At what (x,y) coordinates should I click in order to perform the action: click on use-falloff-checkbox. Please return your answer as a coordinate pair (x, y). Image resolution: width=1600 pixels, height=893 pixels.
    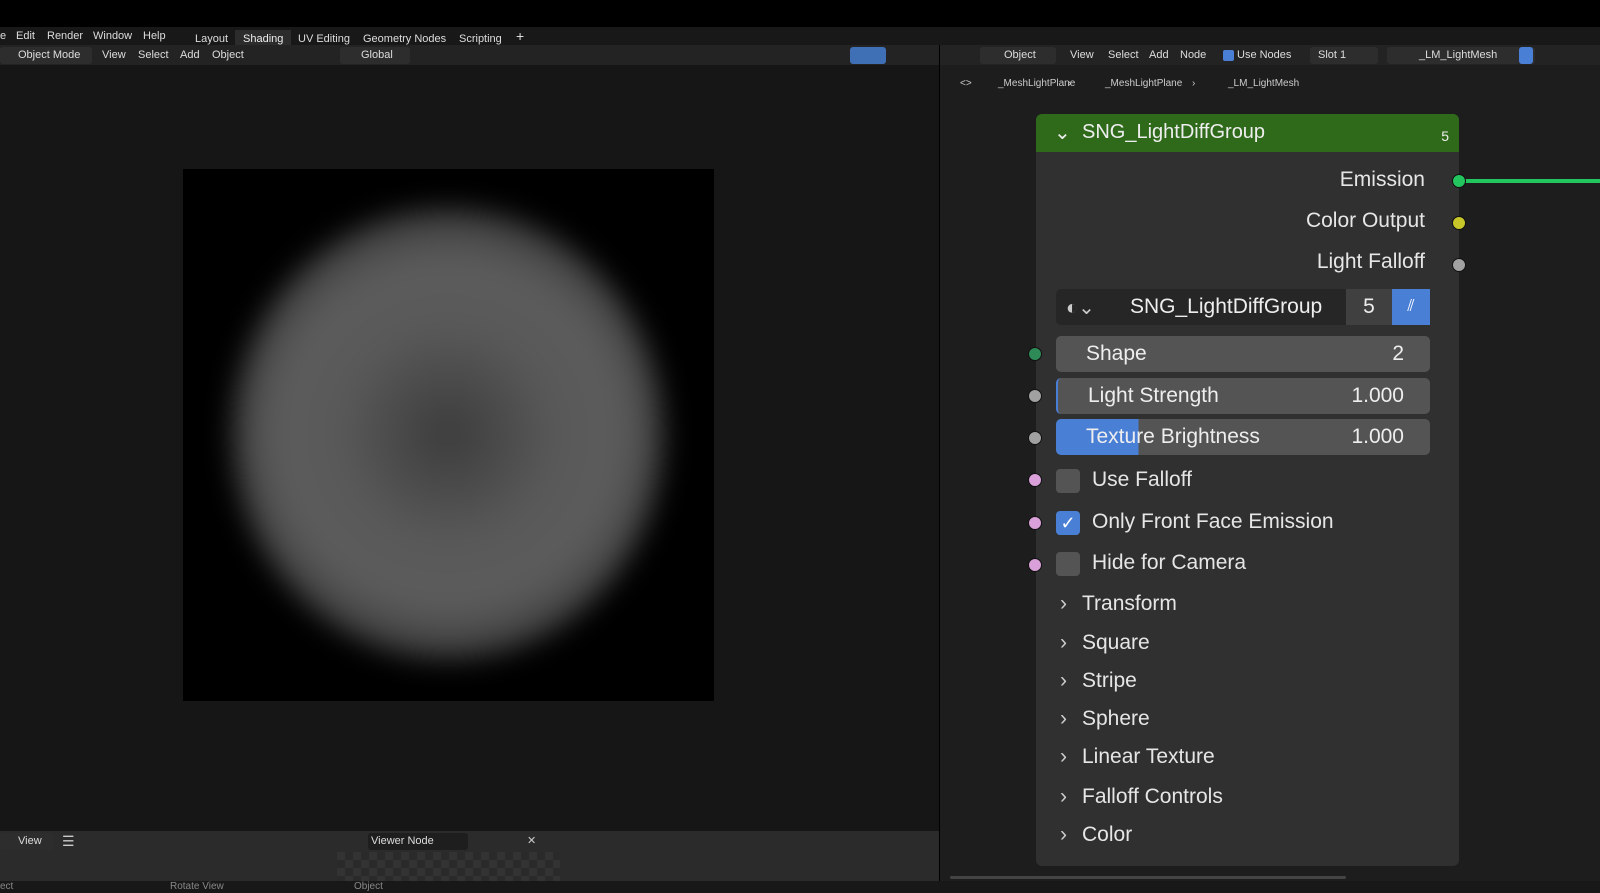
    Looking at the image, I should click on (1068, 481).